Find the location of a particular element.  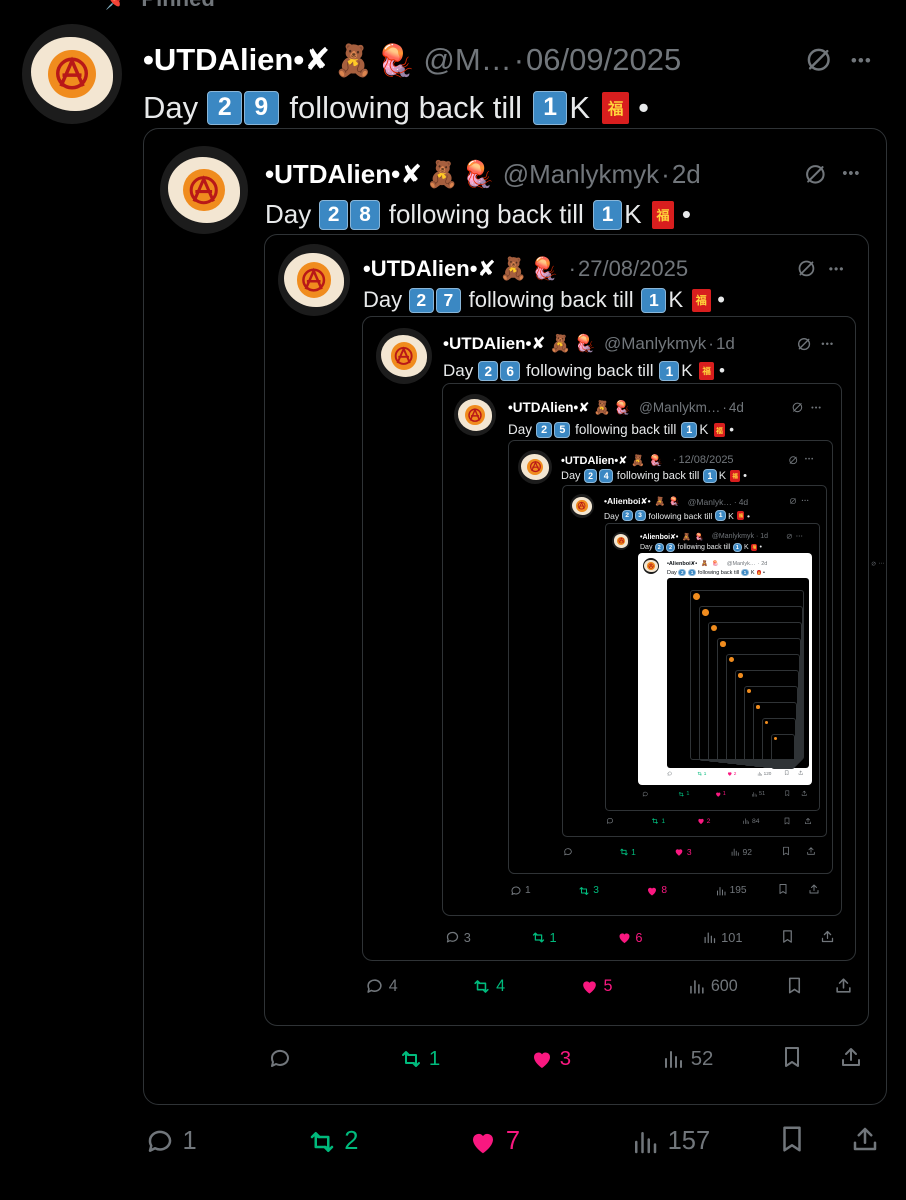

views-button: 92 is located at coordinates (741, 852).